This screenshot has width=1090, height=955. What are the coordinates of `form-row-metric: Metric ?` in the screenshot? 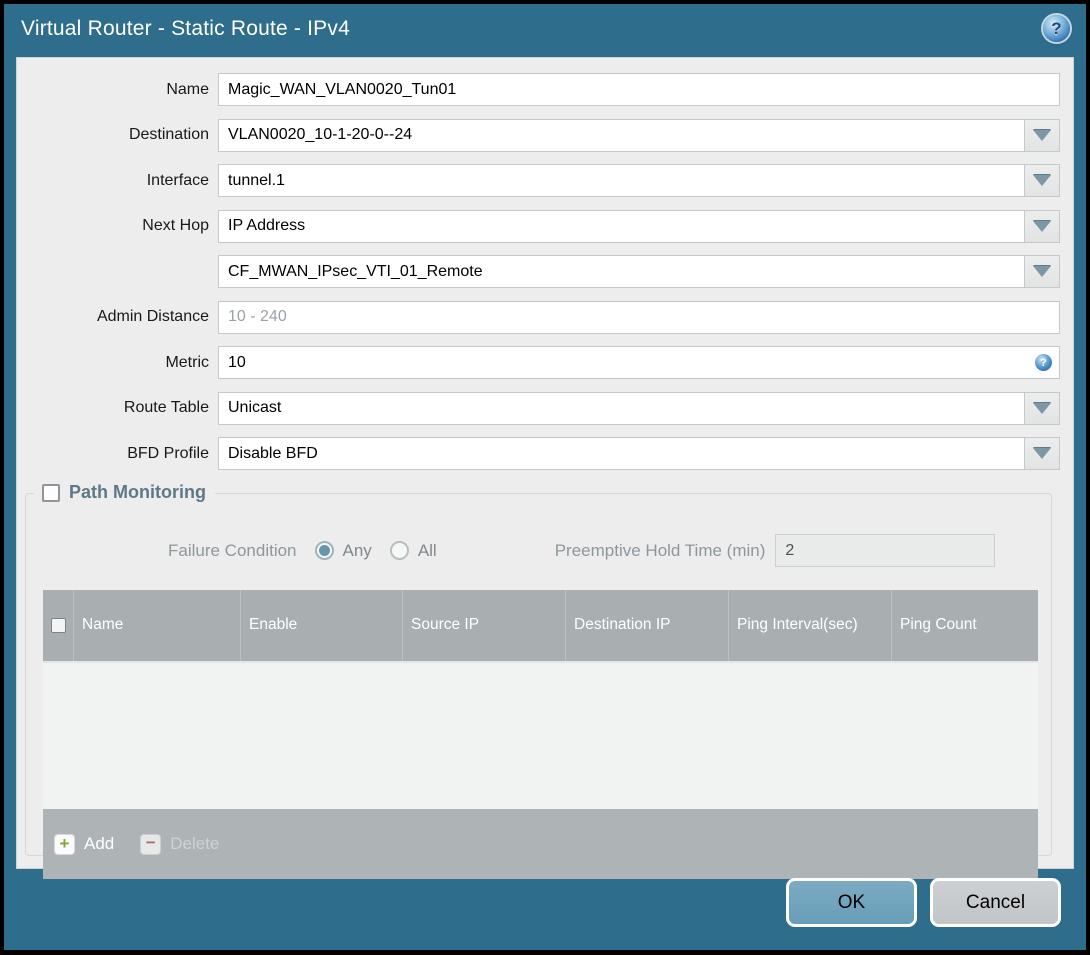 It's located at (538, 362).